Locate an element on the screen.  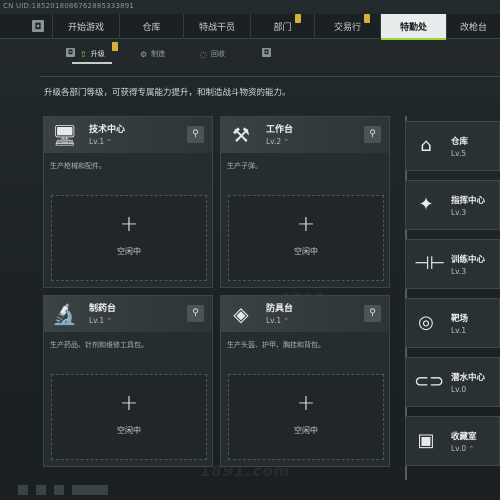
recycle-icon: ◌ is located at coordinates (203, 54).